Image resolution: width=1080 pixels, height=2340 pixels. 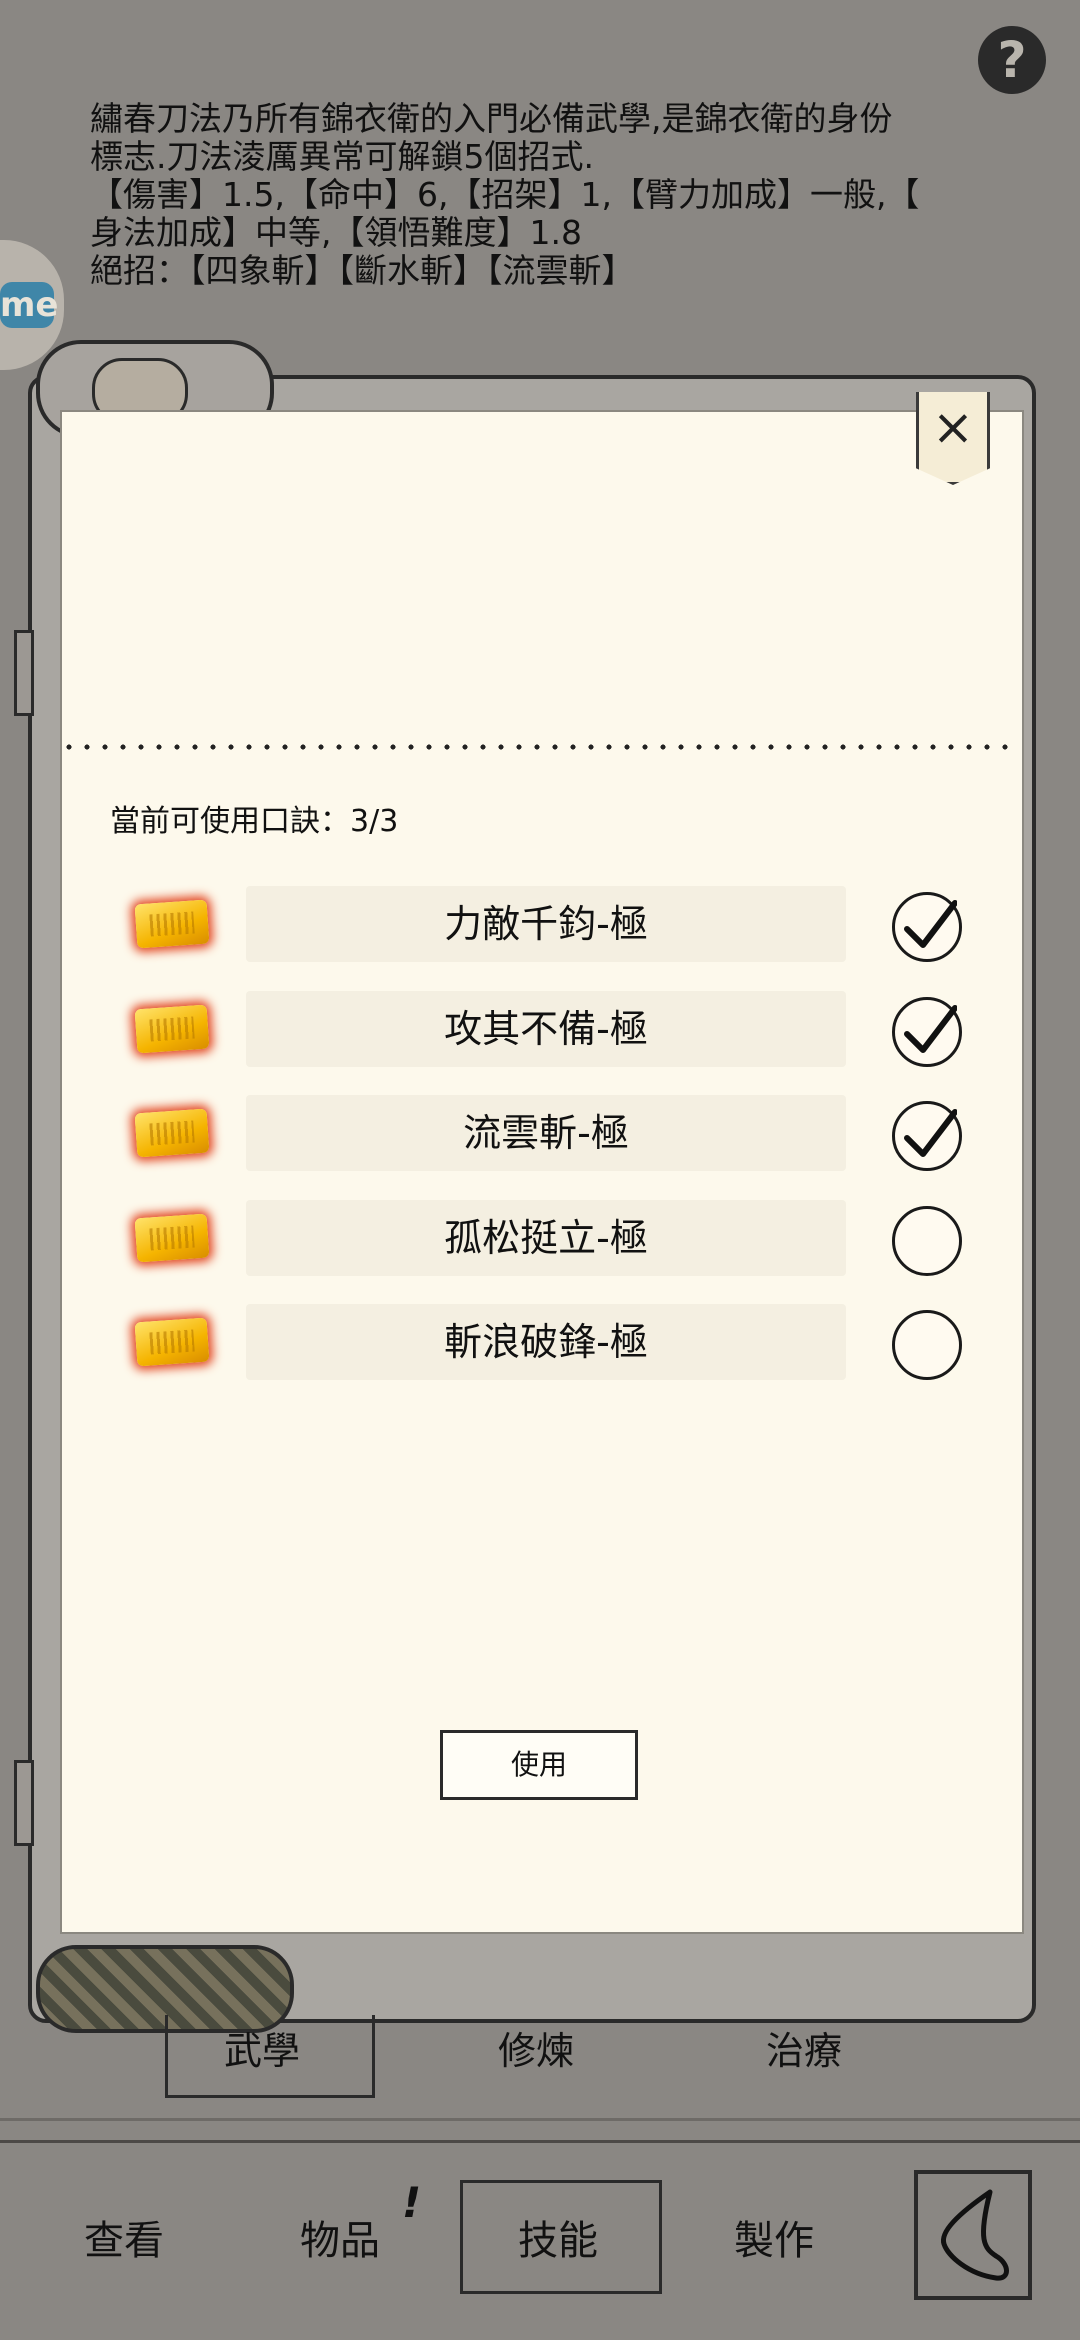 What do you see at coordinates (546, 1029) in the screenshot?
I see `mnemonic-name: 攻其不備-極` at bounding box center [546, 1029].